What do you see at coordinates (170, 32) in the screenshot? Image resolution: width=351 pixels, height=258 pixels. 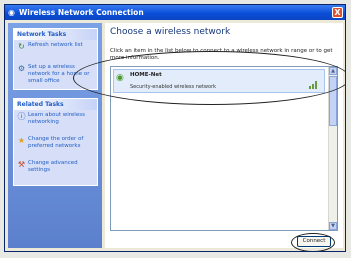 I see `page-title: Choose a wireless network` at bounding box center [170, 32].